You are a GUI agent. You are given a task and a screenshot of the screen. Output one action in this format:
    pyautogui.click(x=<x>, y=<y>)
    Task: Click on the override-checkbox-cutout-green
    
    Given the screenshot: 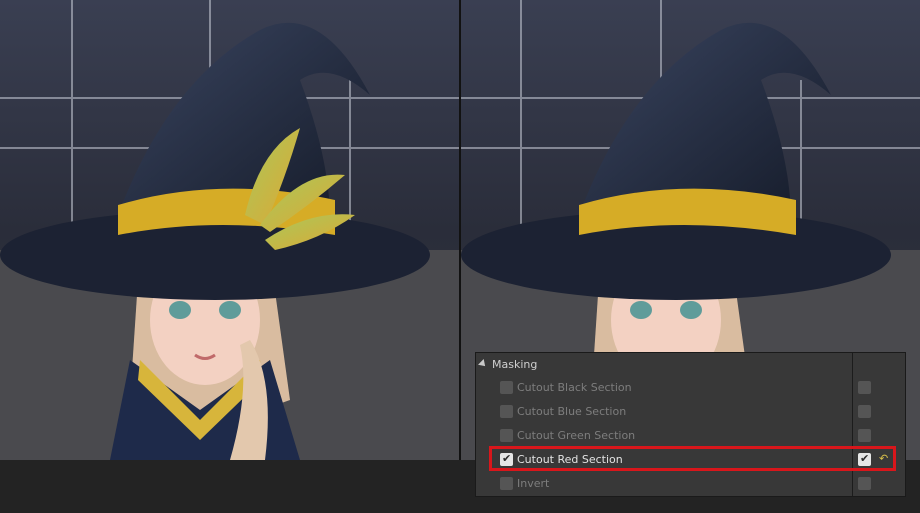 What is the action you would take?
    pyautogui.click(x=864, y=435)
    